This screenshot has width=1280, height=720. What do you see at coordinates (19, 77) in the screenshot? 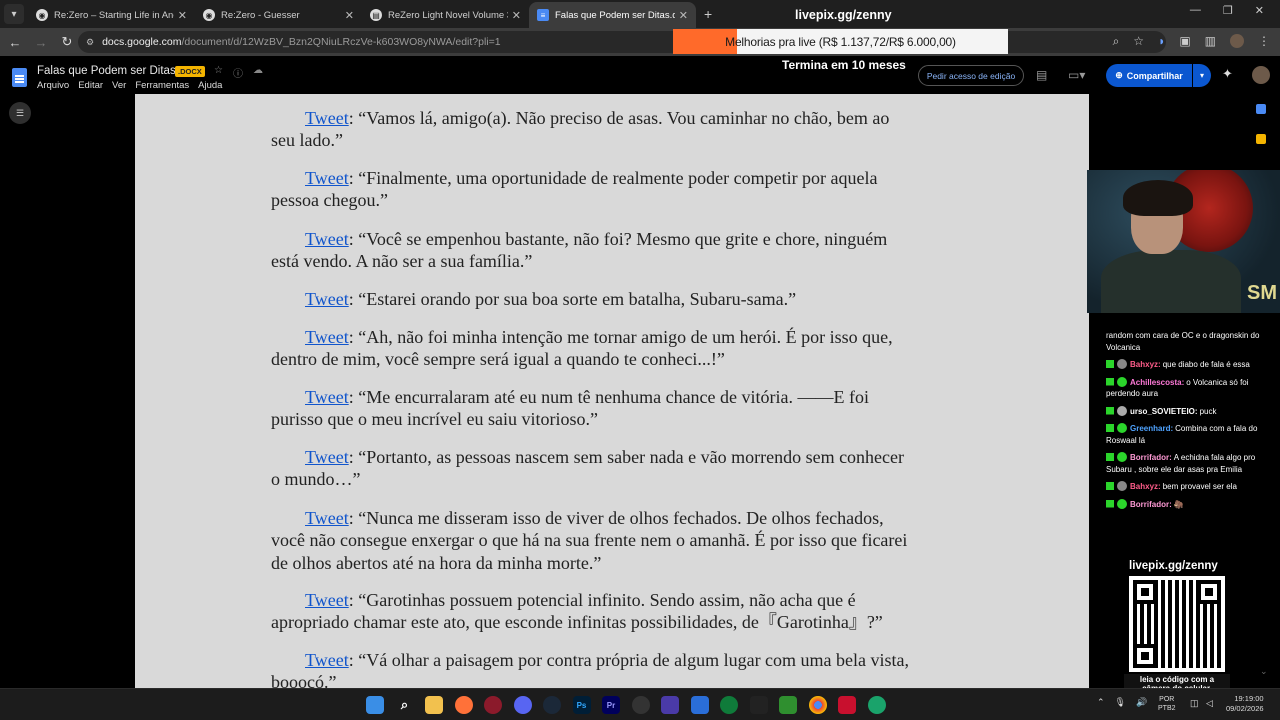
I see `docs-logo-icon` at bounding box center [19, 77].